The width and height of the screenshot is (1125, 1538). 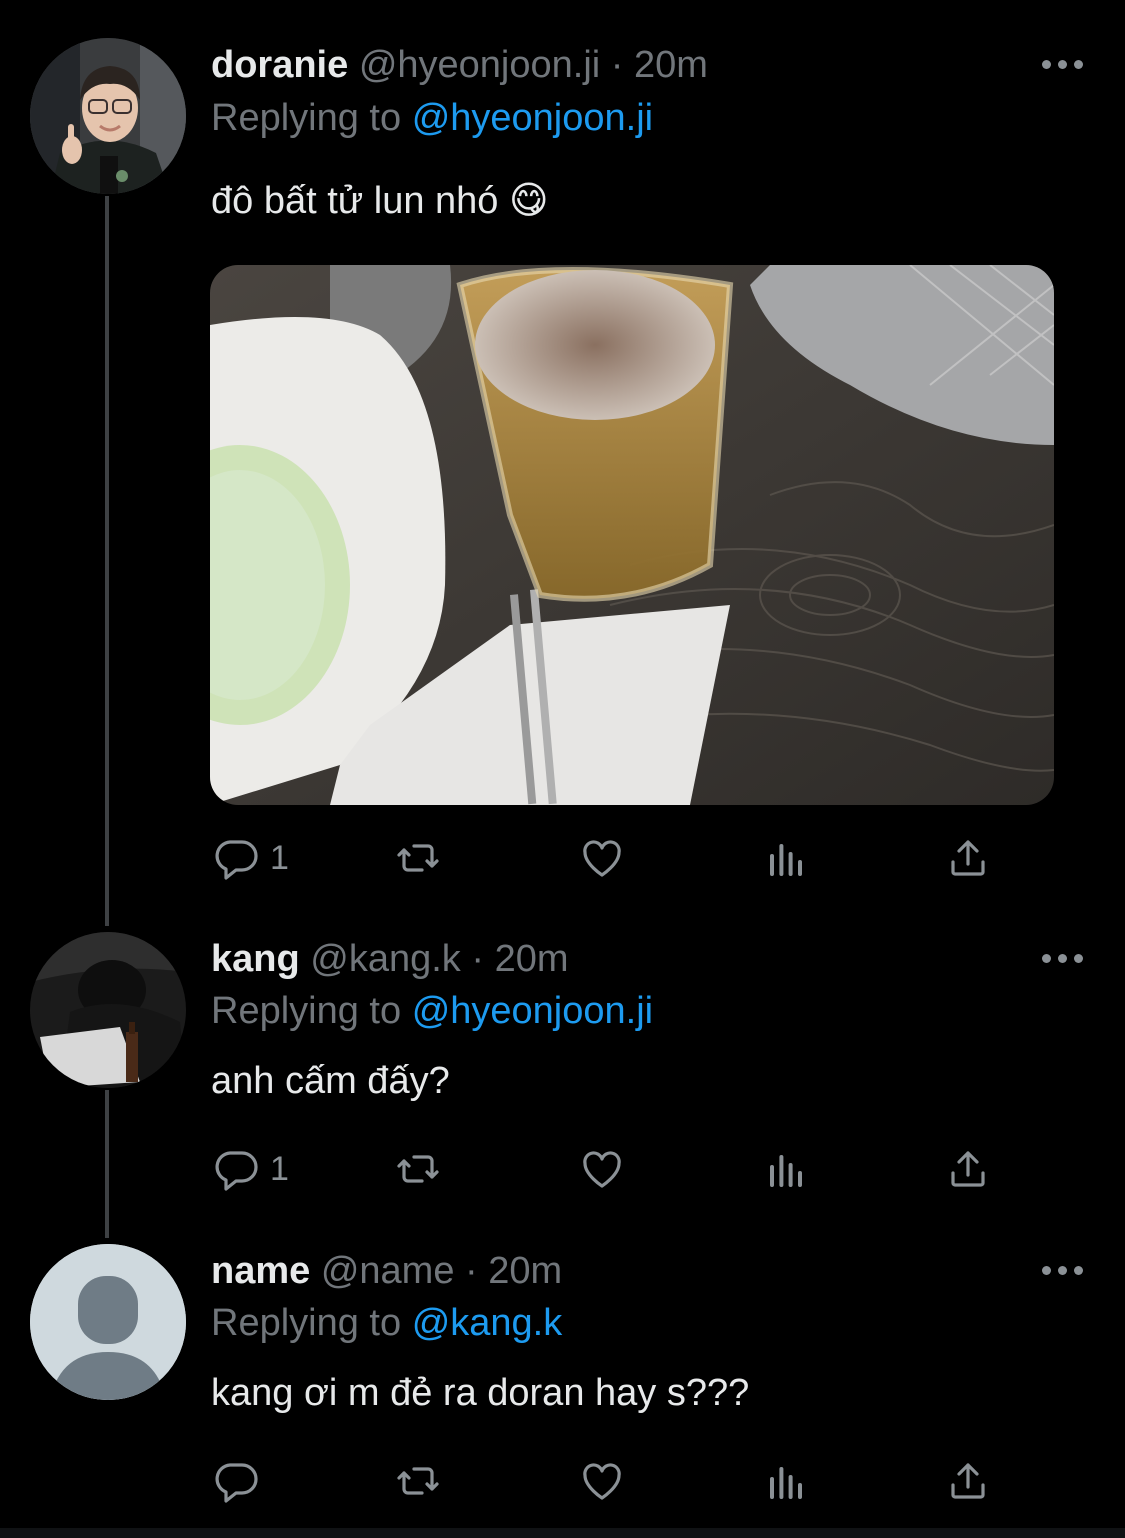 I want to click on tweet-text: kang ơi m đẻ ra doran hay s???, so click(x=480, y=1393).